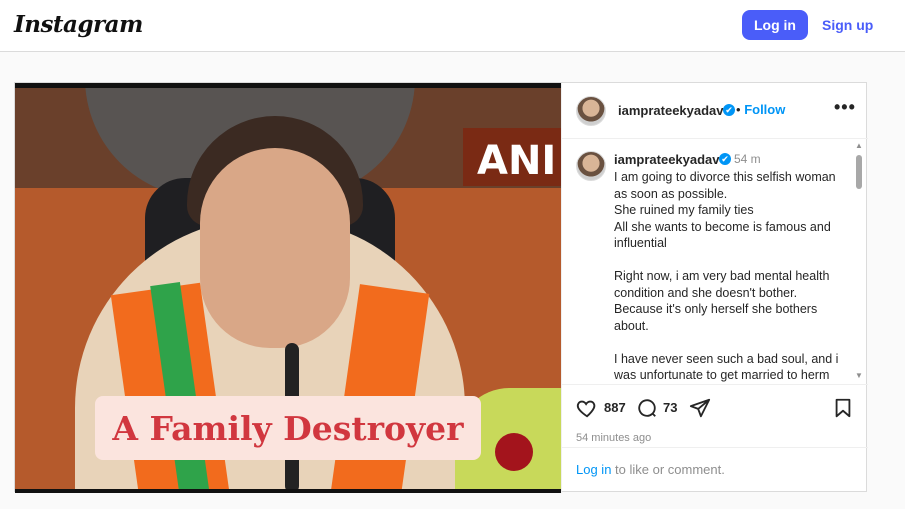 The image size is (905, 509). What do you see at coordinates (452, 26) in the screenshot?
I see `top-bar: Instagram Log in Sign up` at bounding box center [452, 26].